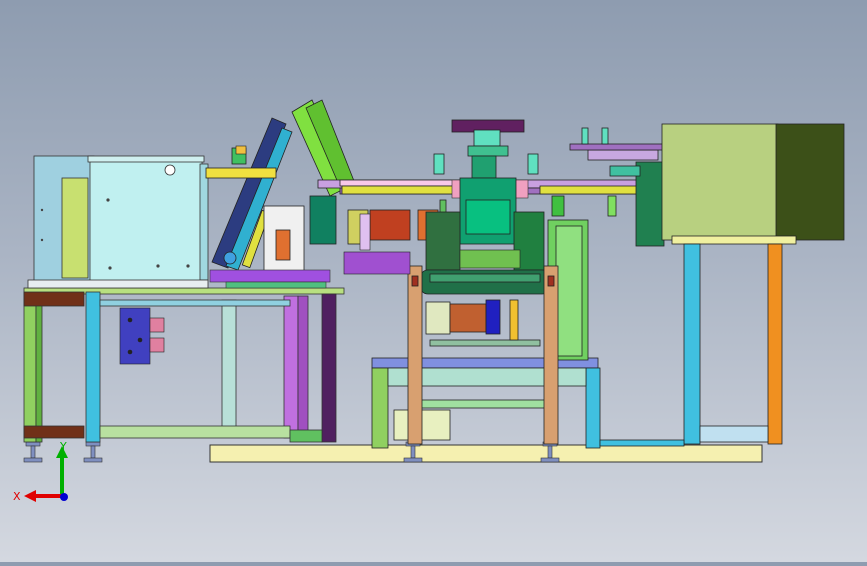 This screenshot has width=867, height=566. I want to click on x-axis-arrowhead, so click(30, 496).